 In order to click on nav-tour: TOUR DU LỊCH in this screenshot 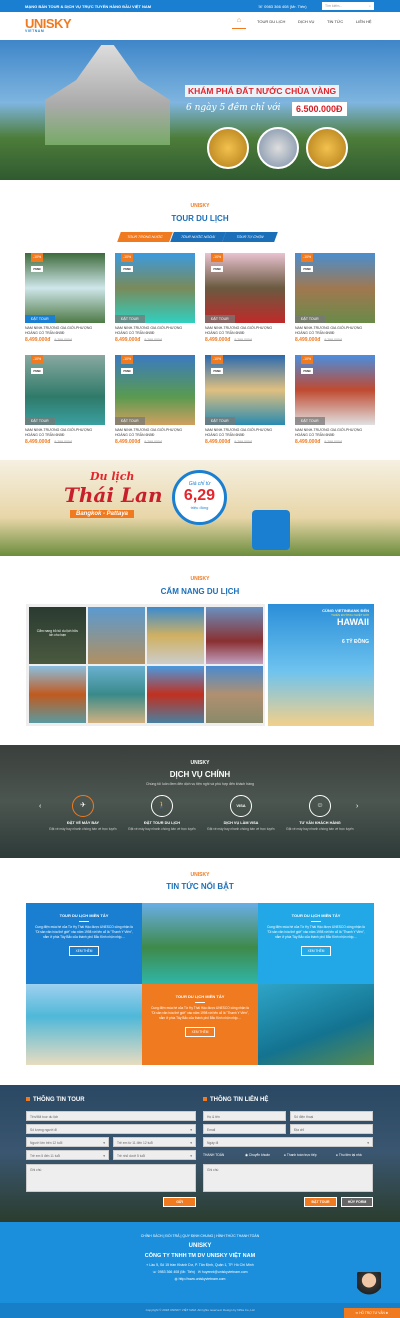, I will do `click(271, 21)`.